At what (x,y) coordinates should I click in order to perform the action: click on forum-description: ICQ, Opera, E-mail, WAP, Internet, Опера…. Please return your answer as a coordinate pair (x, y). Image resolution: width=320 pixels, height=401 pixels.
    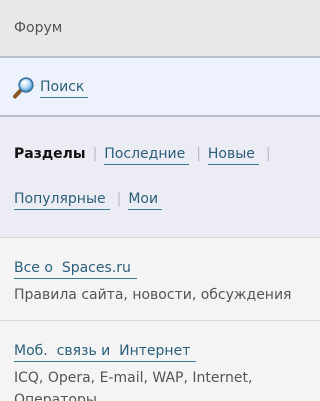
    Looking at the image, I should click on (133, 385).